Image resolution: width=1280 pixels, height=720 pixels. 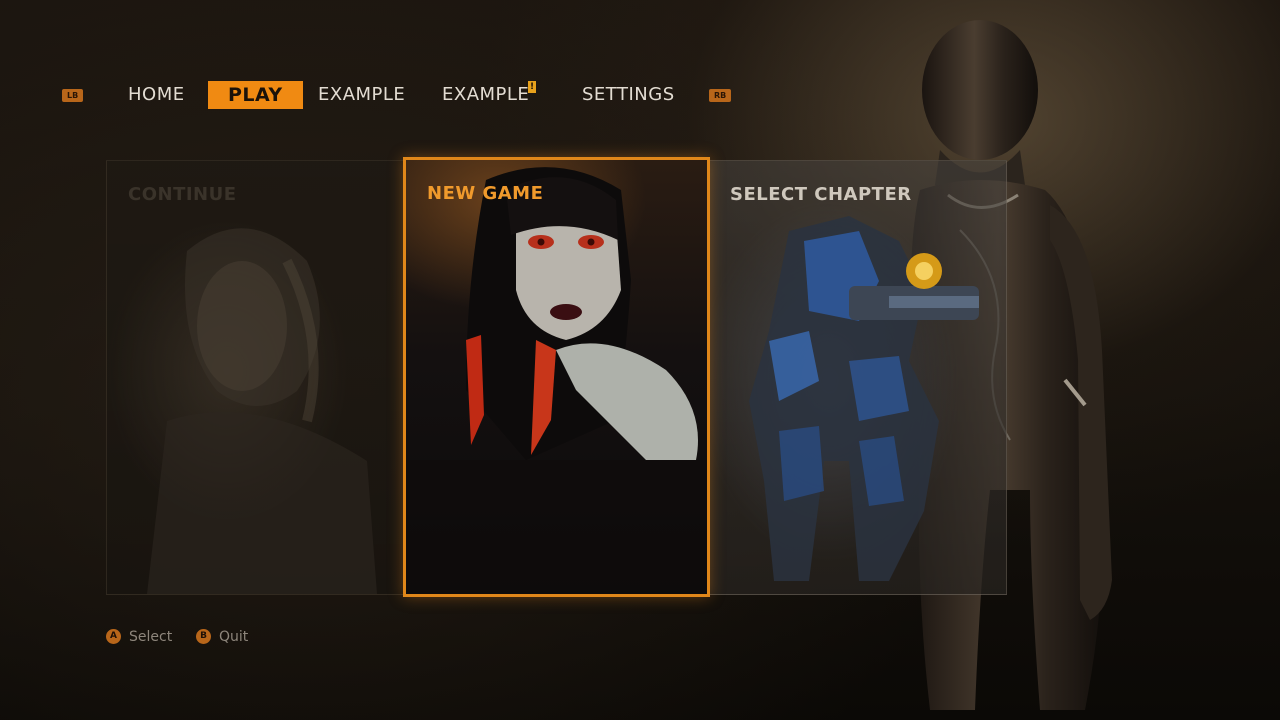 What do you see at coordinates (485, 193) in the screenshot?
I see `new-game-title: NEW GAME` at bounding box center [485, 193].